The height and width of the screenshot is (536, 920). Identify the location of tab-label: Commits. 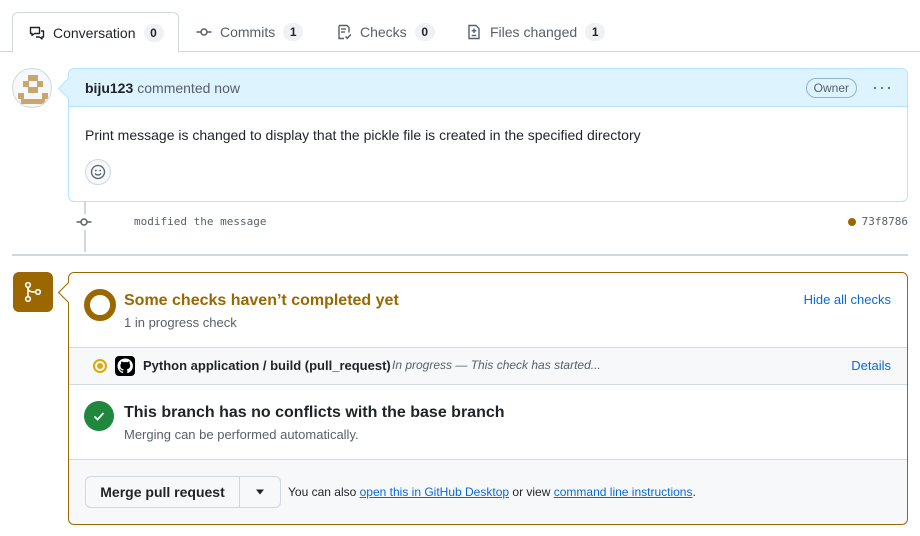
(248, 32).